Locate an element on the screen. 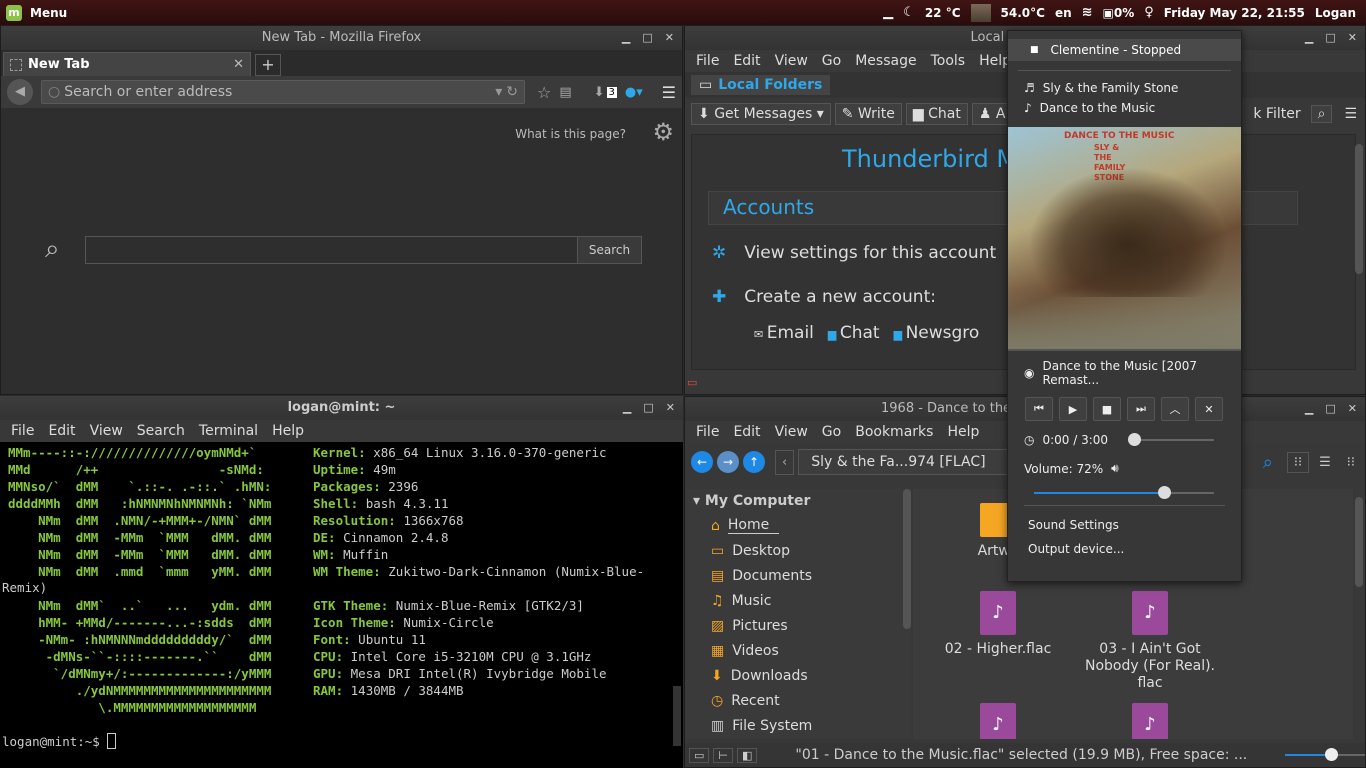 Image resolution: width=1366 pixels, height=768 pixels. breadcrumb: Sly & the Fa...974 [FLAC] is located at coordinates (903, 462).